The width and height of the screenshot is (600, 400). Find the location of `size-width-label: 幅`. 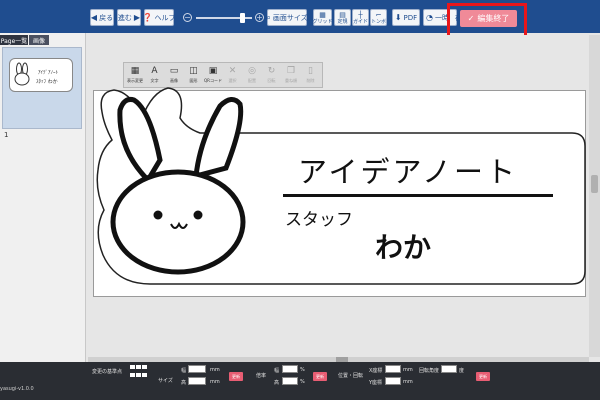

size-width-label: 幅 is located at coordinates (184, 371).